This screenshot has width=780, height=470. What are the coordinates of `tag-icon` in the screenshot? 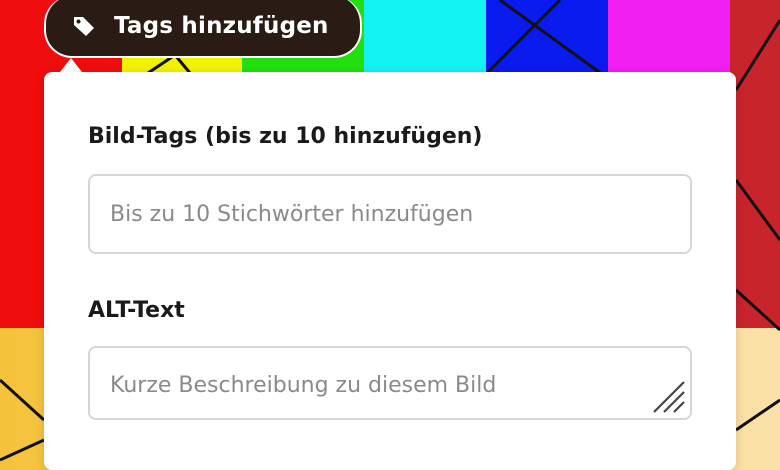 It's located at (85, 26).